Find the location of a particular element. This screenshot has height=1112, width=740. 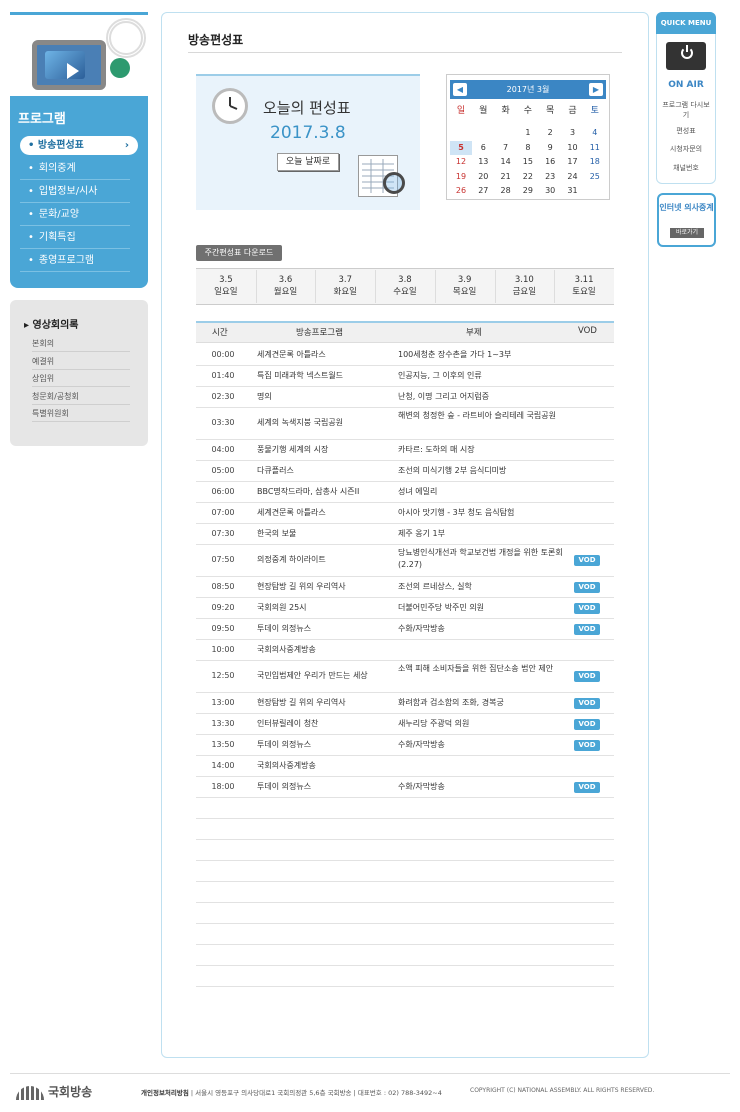

calendar-day: 23 is located at coordinates (550, 177).